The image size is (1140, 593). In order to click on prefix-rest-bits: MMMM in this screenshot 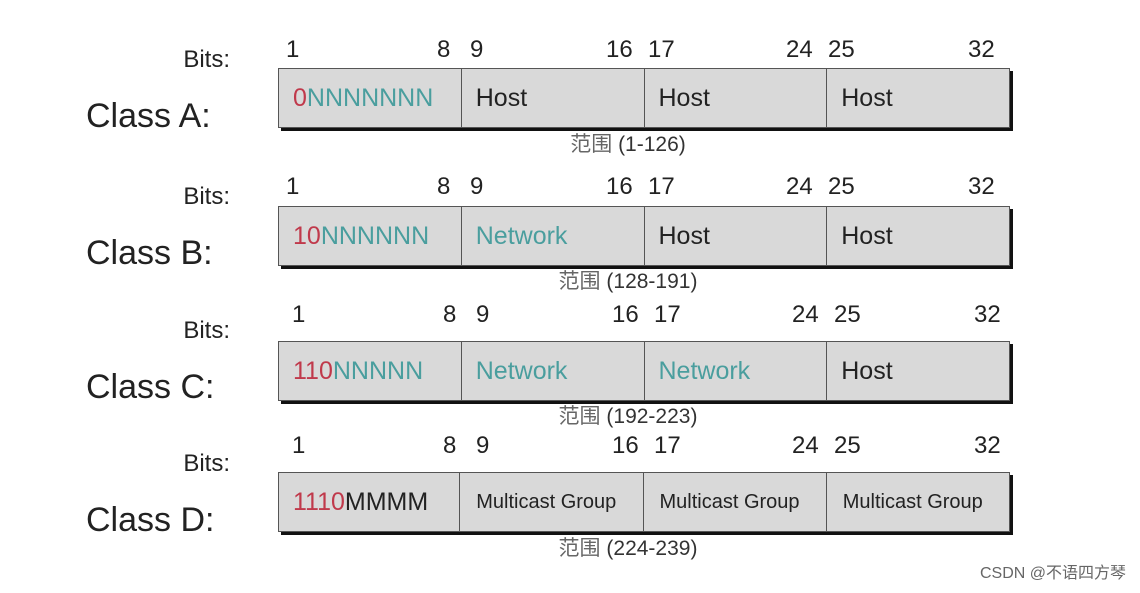, I will do `click(386, 501)`.